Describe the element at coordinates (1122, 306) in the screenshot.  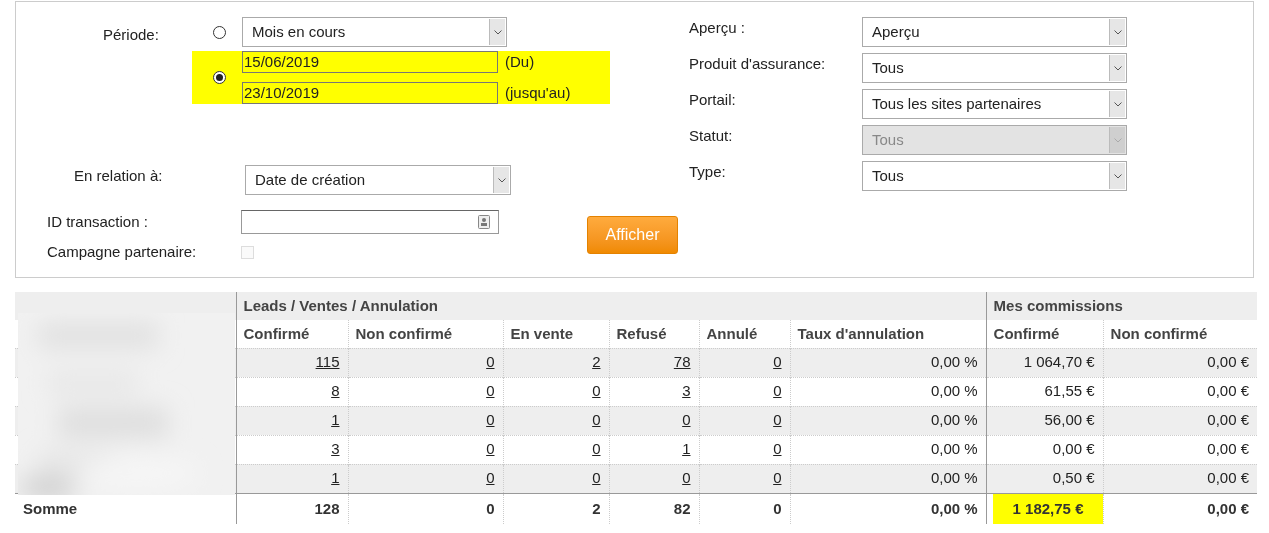
I see `group-header: Mes commissions` at that location.